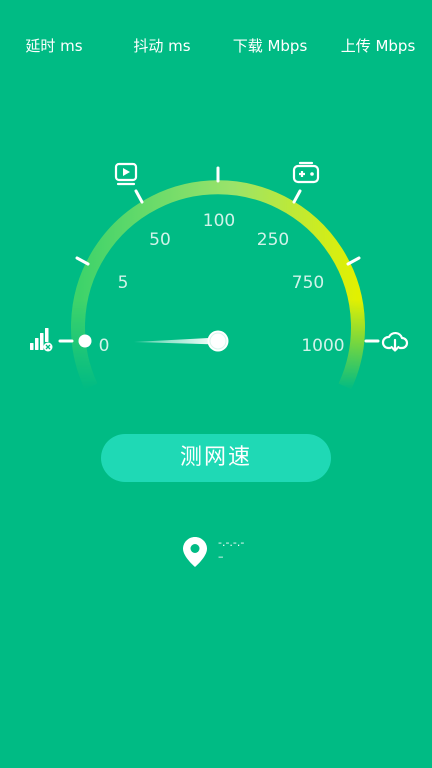 The height and width of the screenshot is (768, 432). What do you see at coordinates (41, 340) in the screenshot?
I see `signal-icon` at bounding box center [41, 340].